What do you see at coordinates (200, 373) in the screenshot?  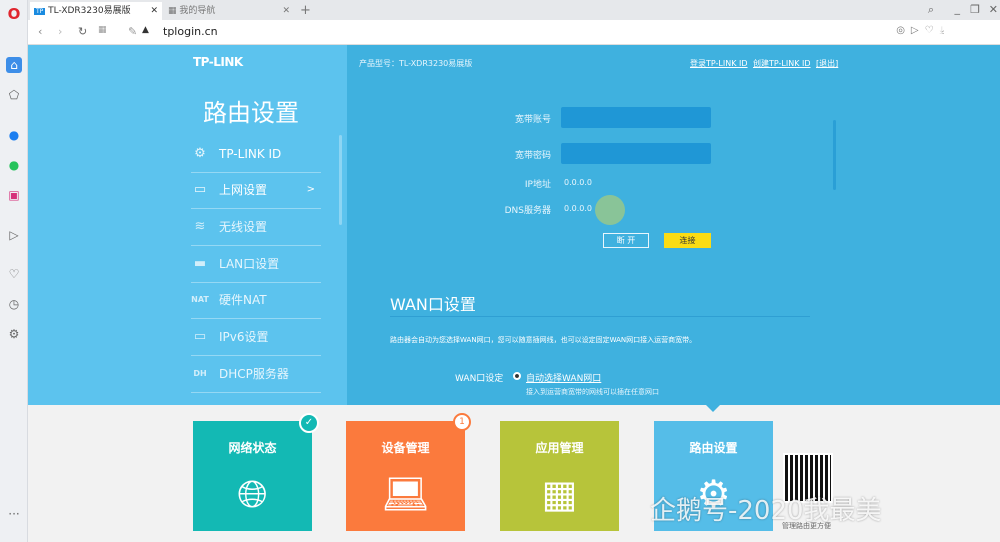 I see `dhcp-icon: DH` at bounding box center [200, 373].